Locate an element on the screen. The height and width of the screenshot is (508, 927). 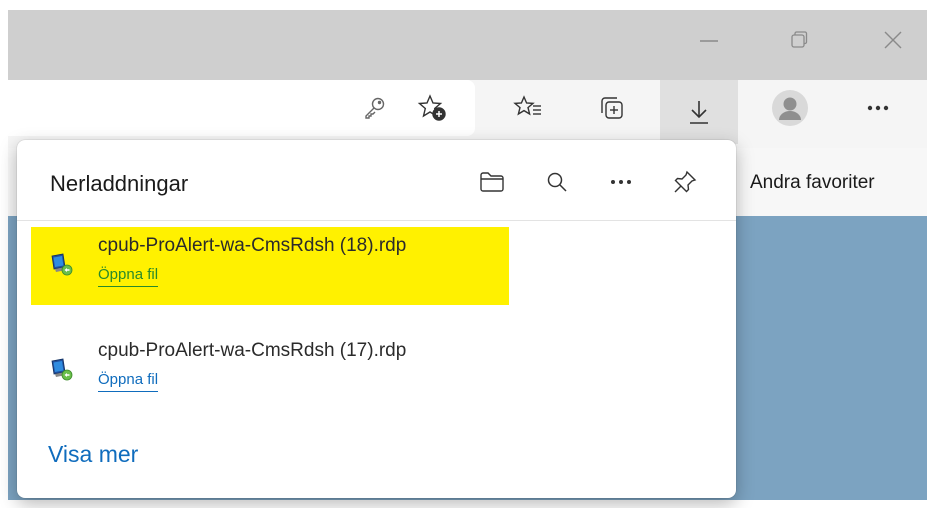
add-favorite-button is located at coordinates (432, 108).